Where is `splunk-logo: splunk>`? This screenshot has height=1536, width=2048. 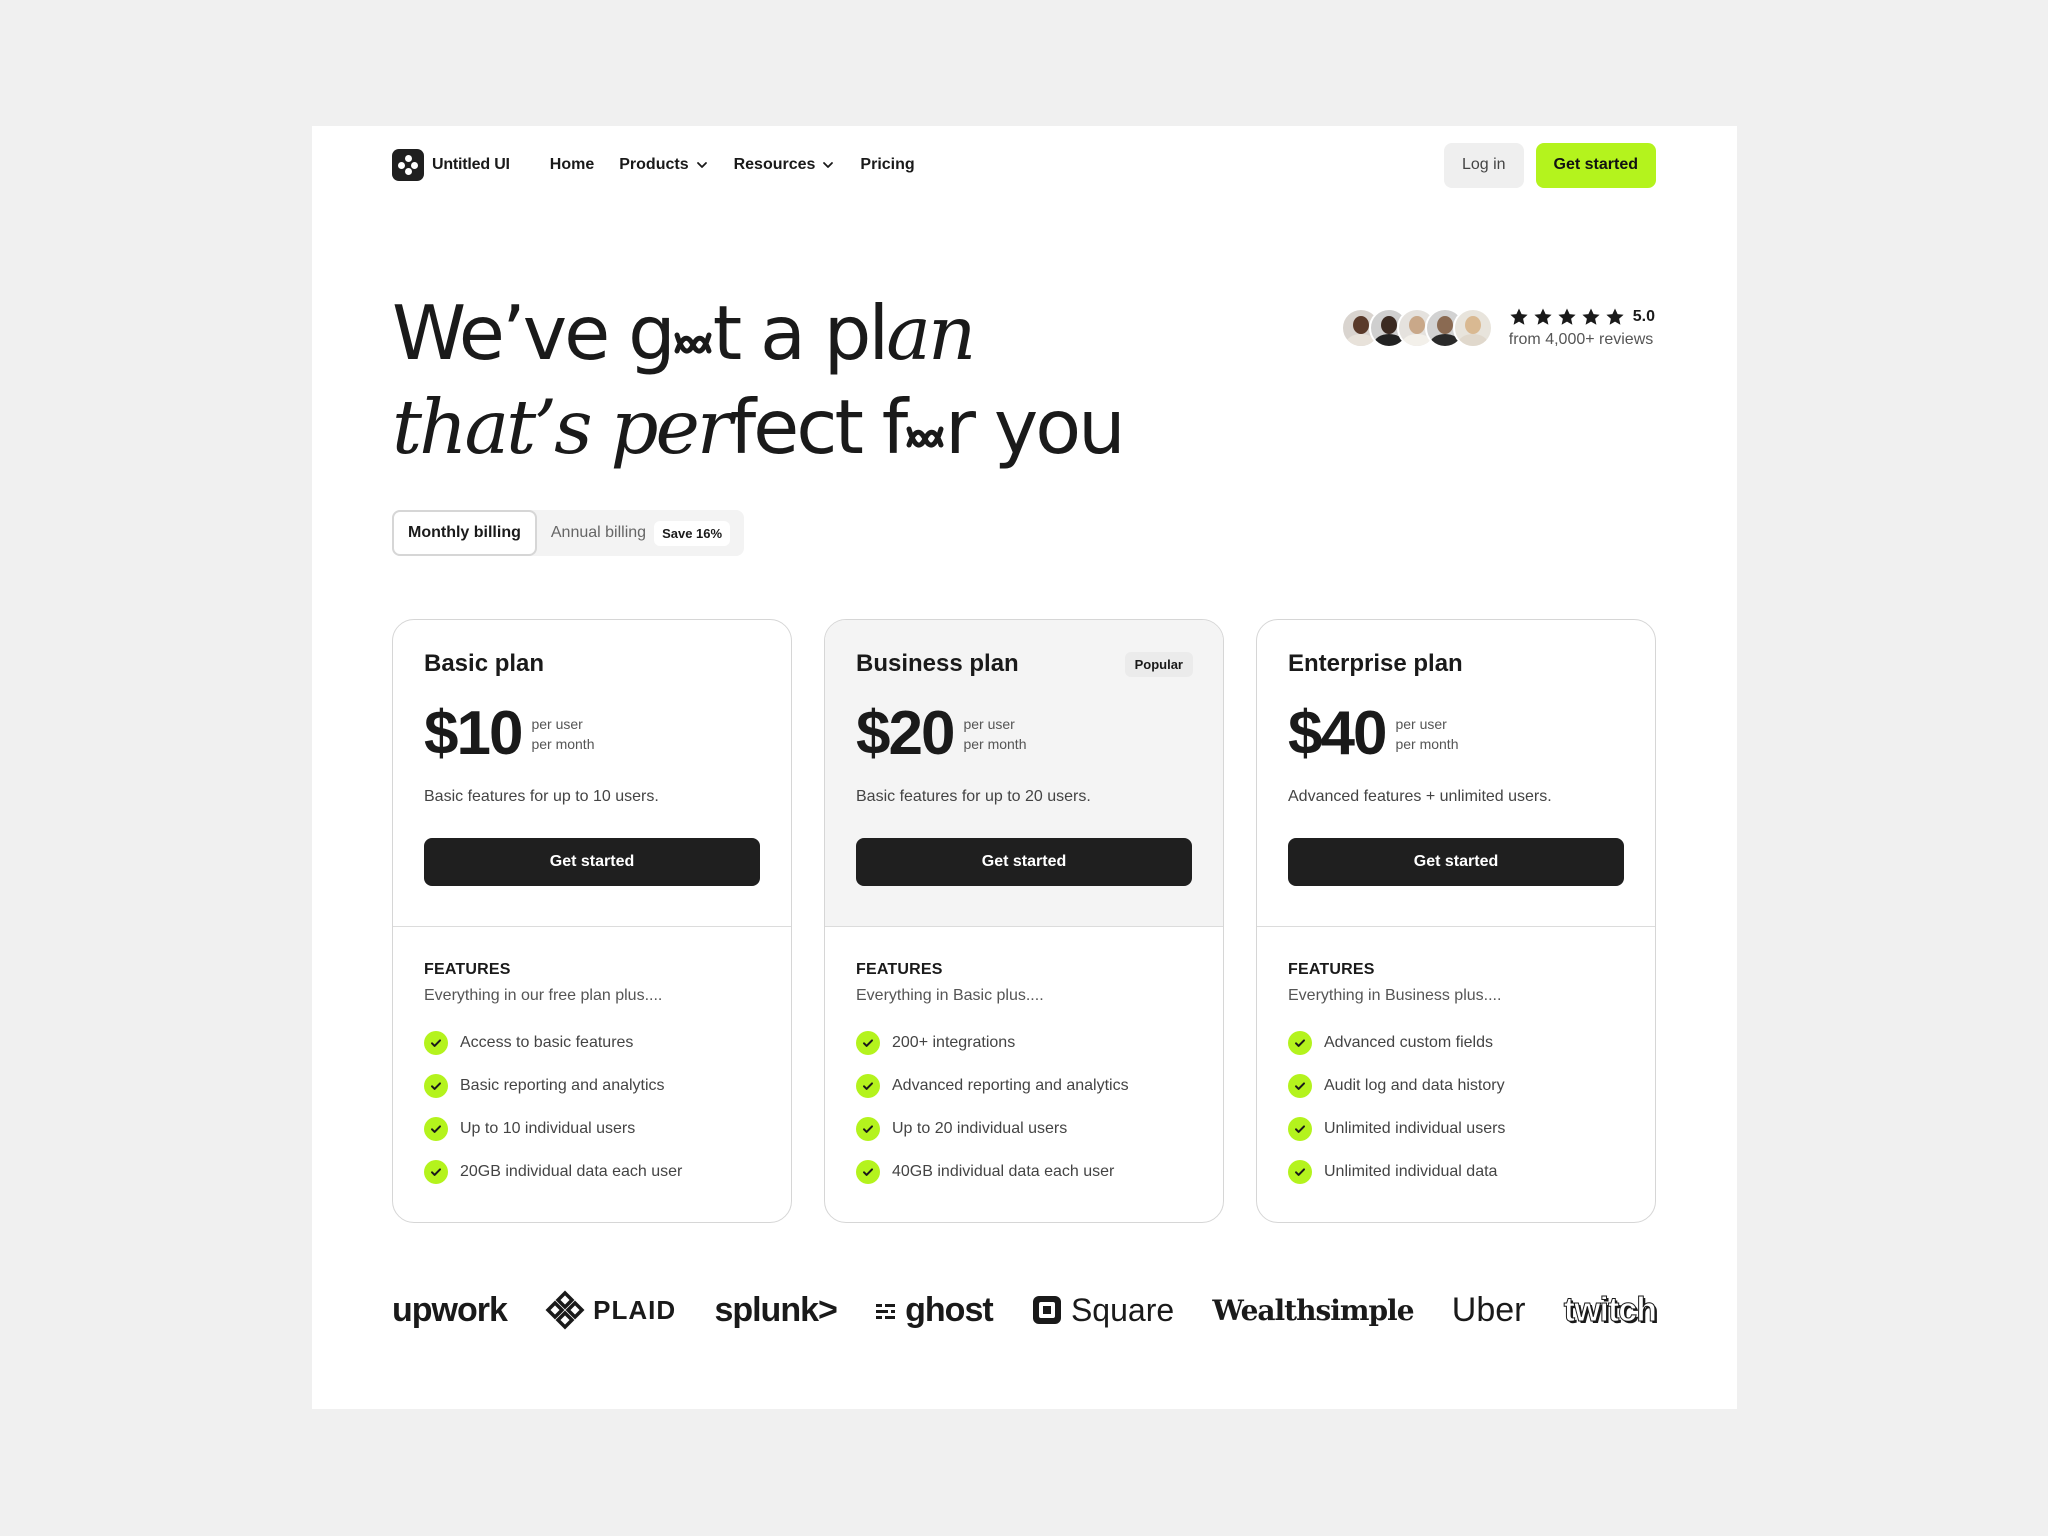 splunk-logo: splunk> is located at coordinates (775, 1309).